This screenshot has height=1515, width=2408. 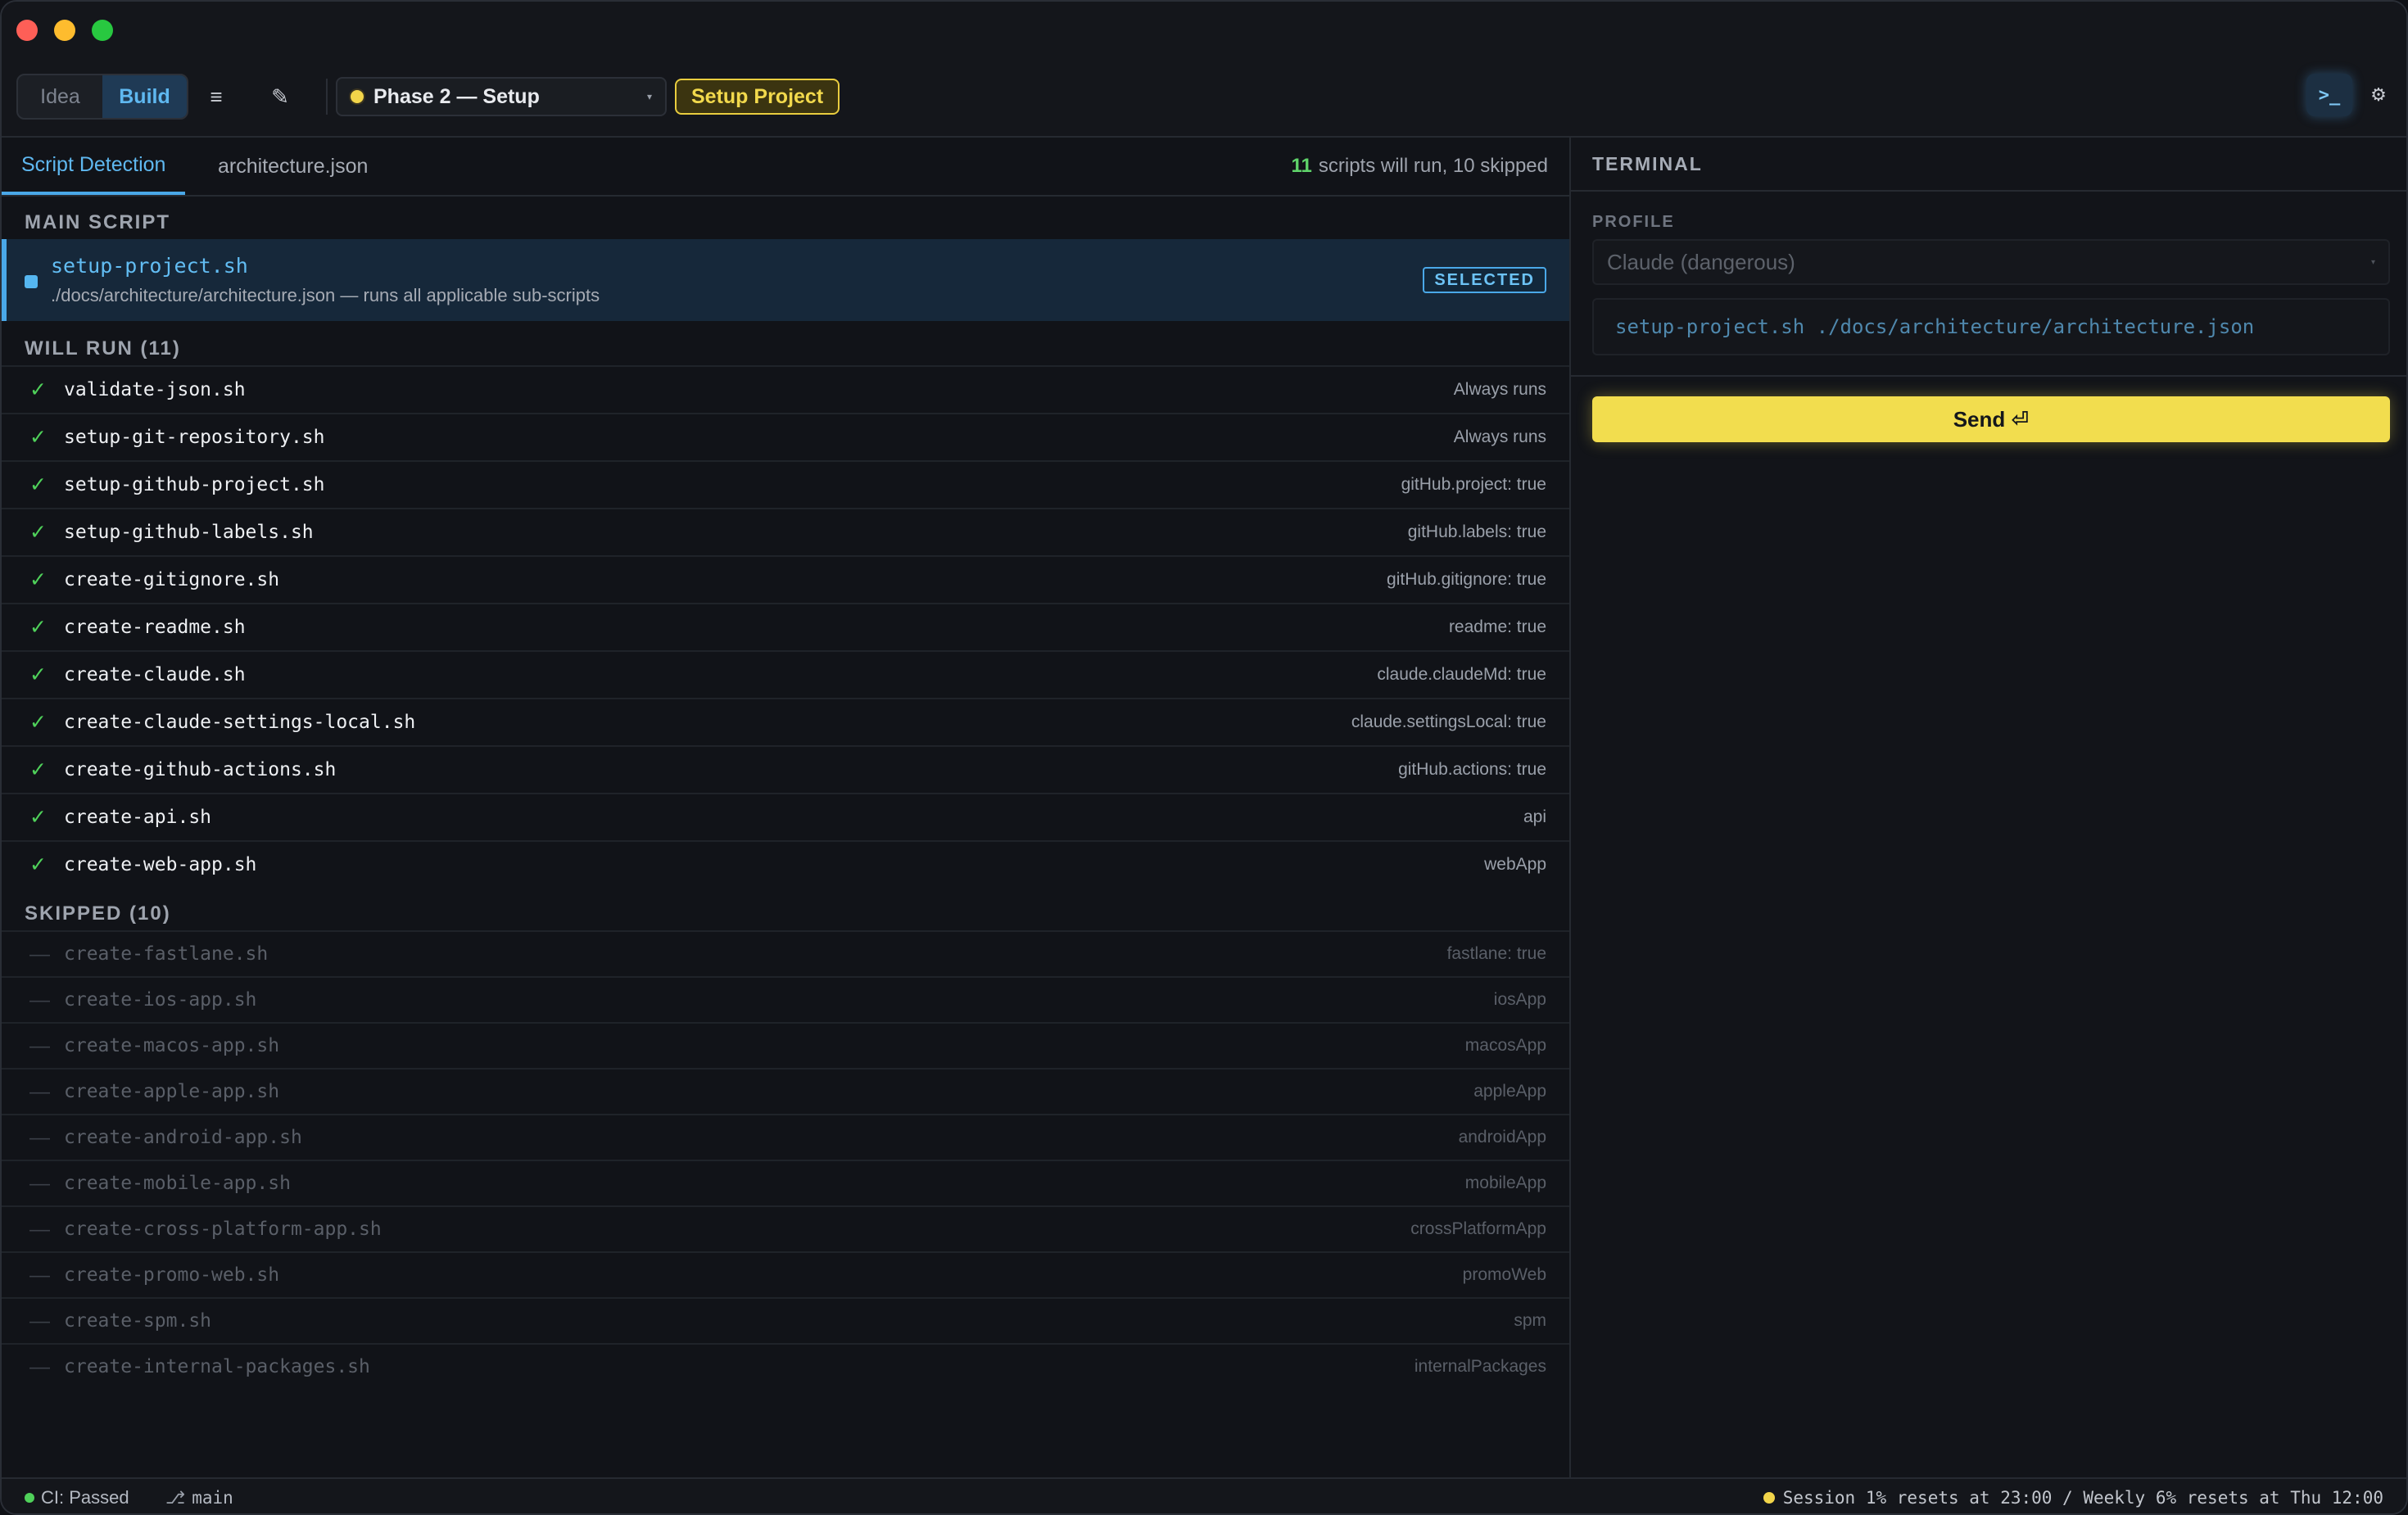 I want to click on script-name: create-readme.sh, so click(x=155, y=627).